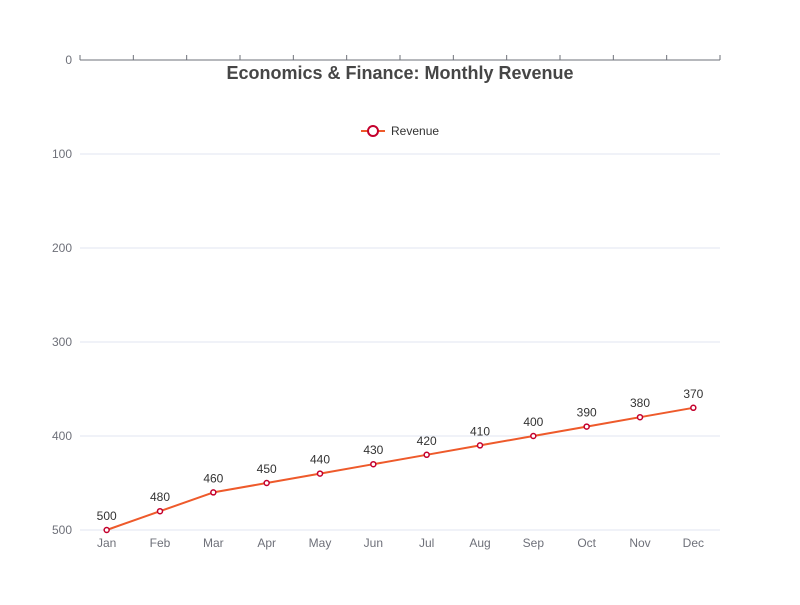 This screenshot has height=605, width=800. I want to click on x-tick-label-sep: Sep, so click(534, 543).